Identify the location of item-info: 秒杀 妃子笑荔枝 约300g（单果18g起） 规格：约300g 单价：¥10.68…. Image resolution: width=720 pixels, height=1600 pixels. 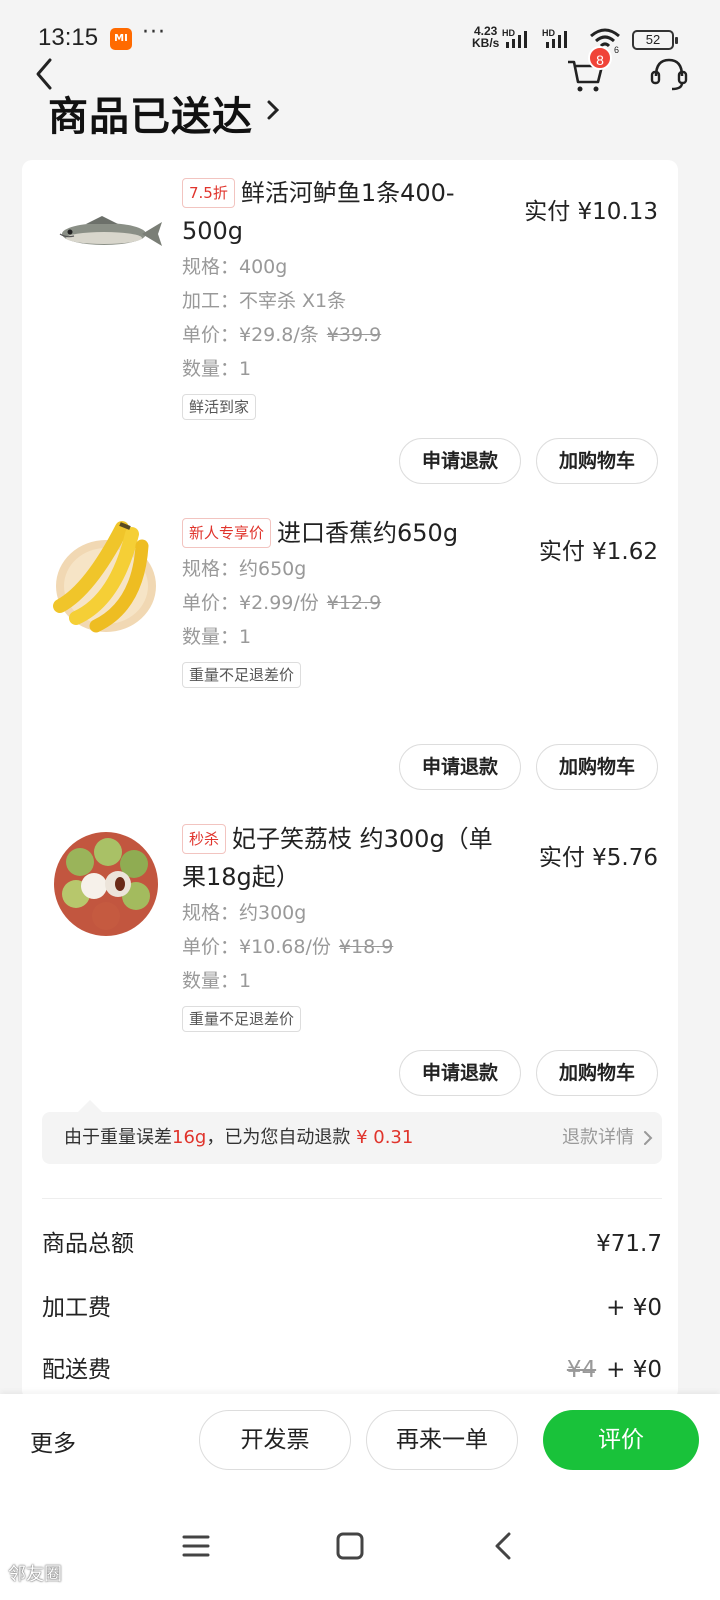
(347, 926).